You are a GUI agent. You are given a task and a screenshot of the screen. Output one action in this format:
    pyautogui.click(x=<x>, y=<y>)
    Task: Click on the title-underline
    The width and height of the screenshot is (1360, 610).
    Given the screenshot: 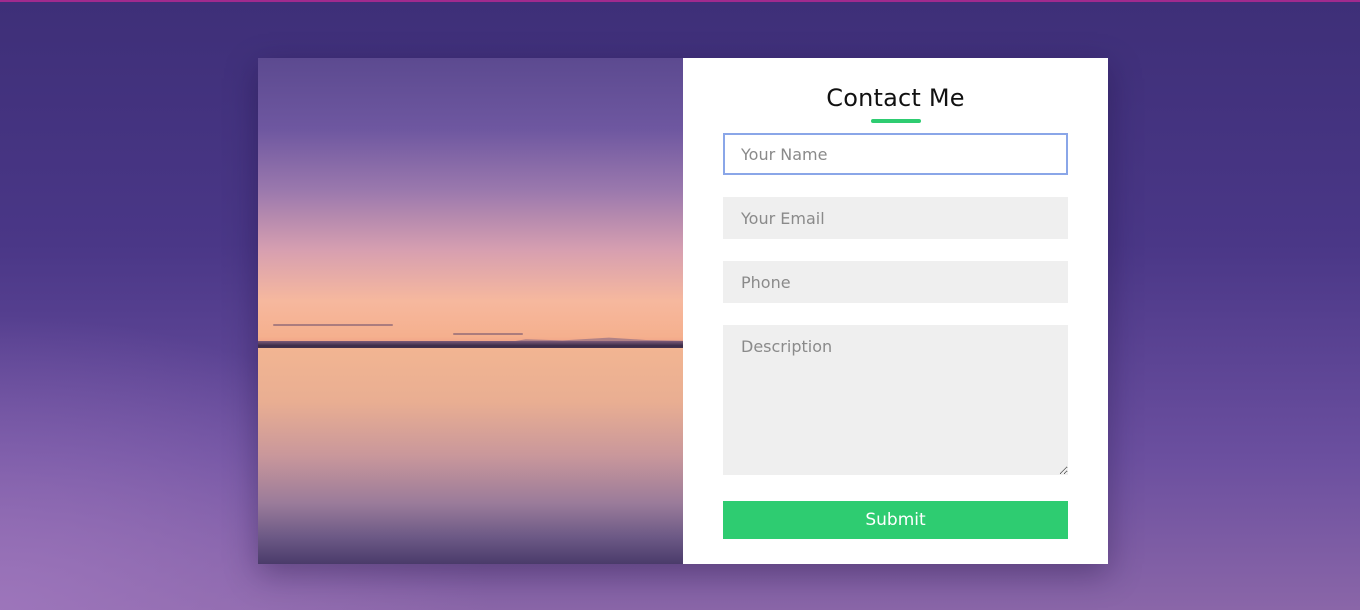 What is the action you would take?
    pyautogui.click(x=896, y=121)
    